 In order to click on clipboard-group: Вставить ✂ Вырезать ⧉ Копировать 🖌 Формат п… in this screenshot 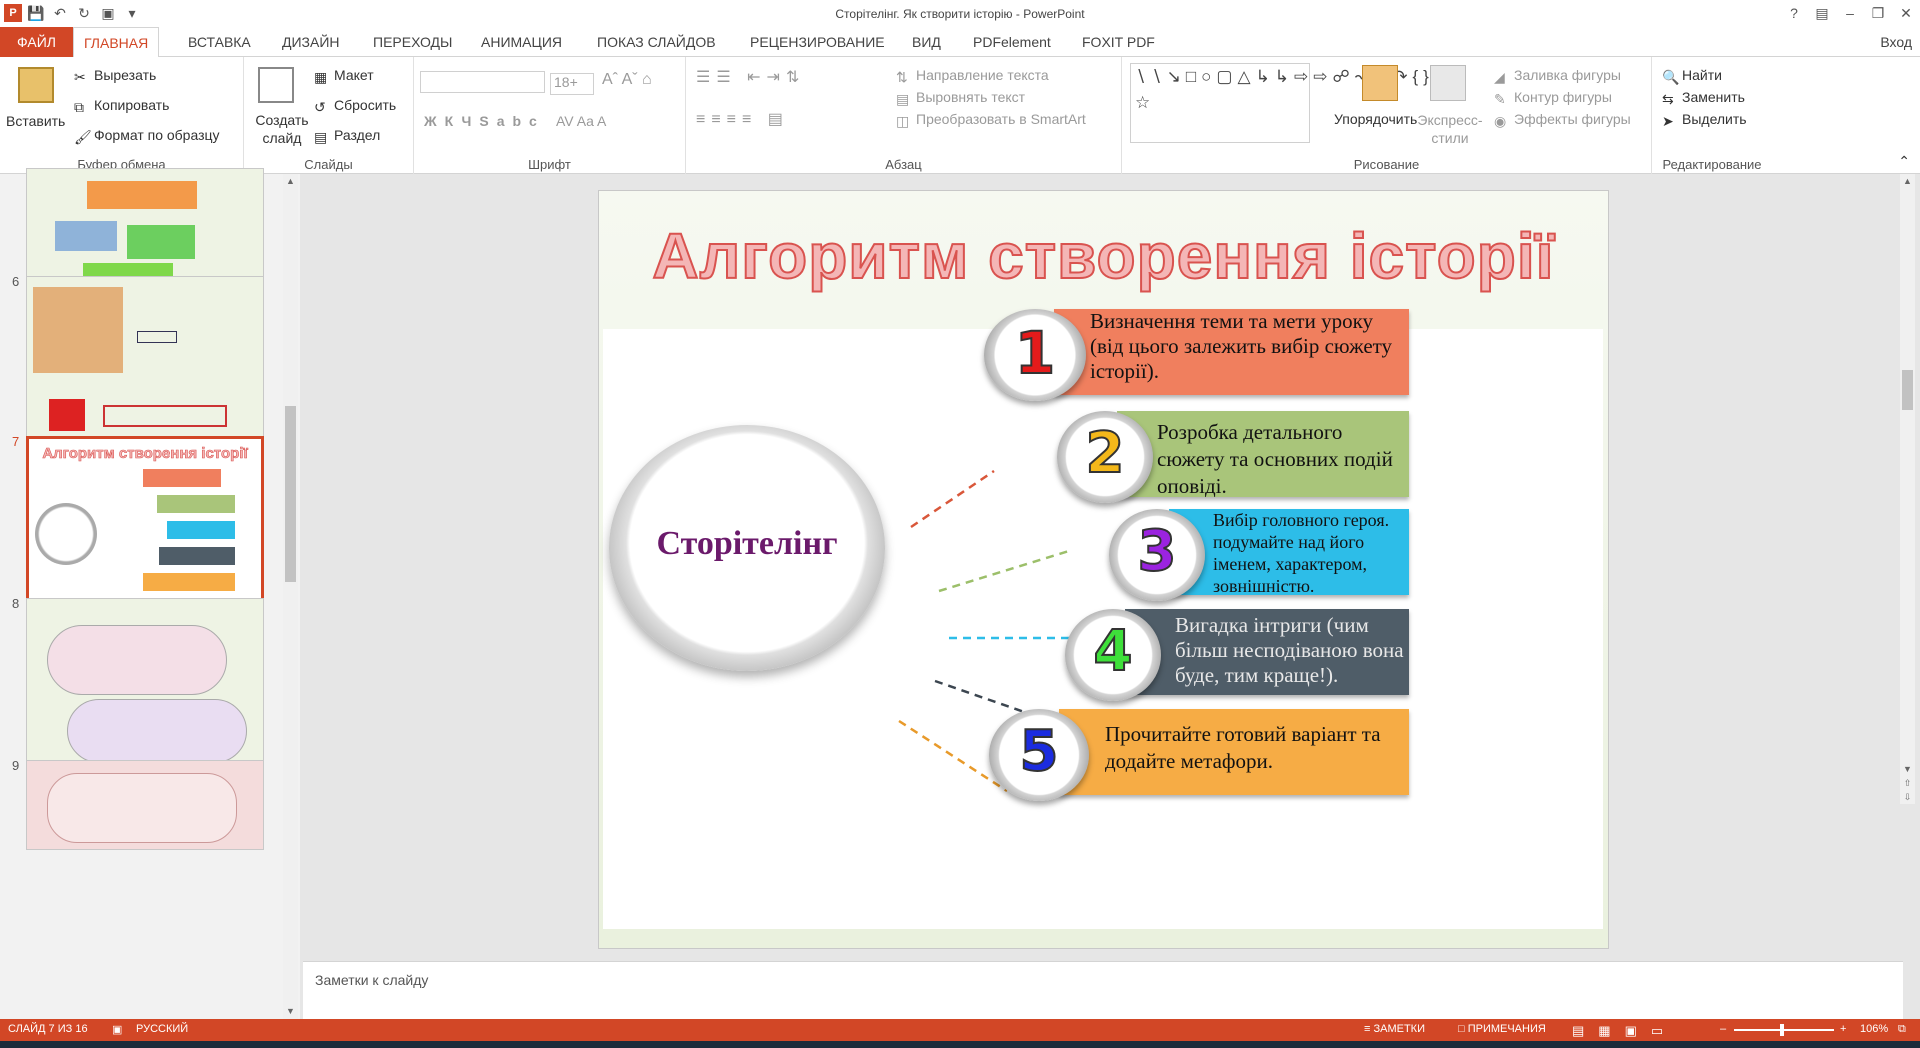, I will do `click(122, 115)`.